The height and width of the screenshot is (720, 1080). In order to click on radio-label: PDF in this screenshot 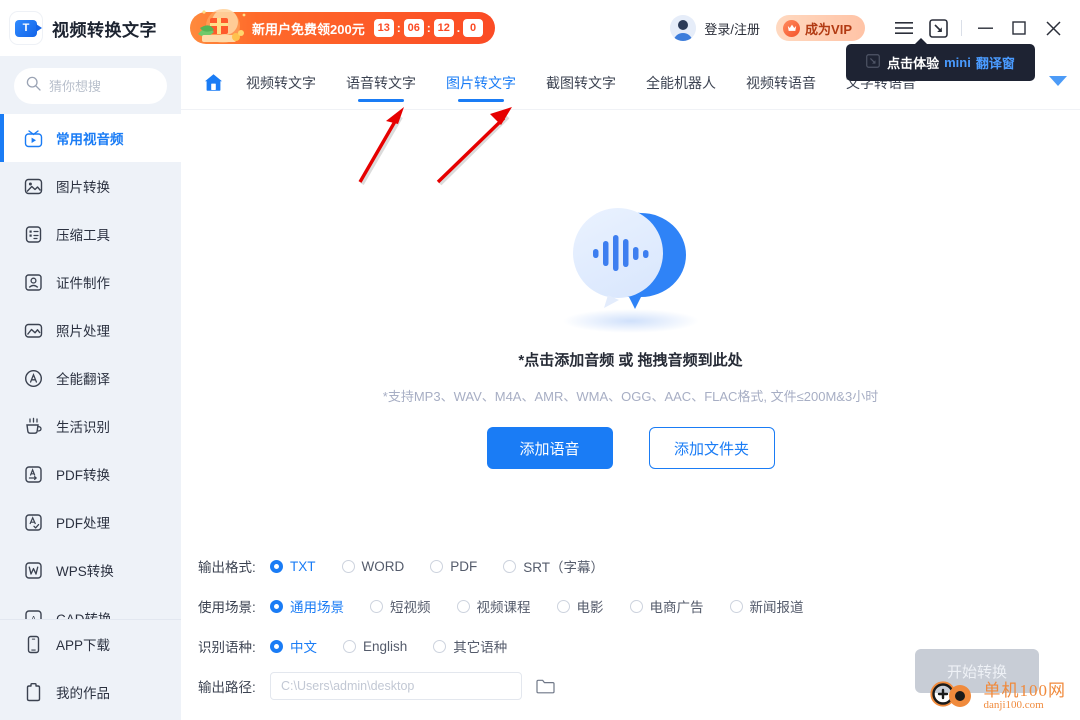, I will do `click(464, 566)`.